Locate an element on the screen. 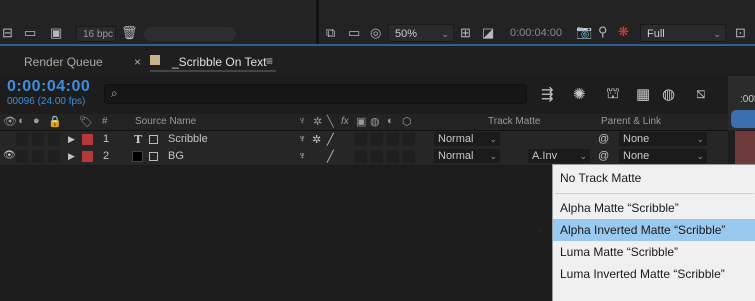 This screenshot has width=755, height=301. collapse-switch: ✲ is located at coordinates (316, 139).